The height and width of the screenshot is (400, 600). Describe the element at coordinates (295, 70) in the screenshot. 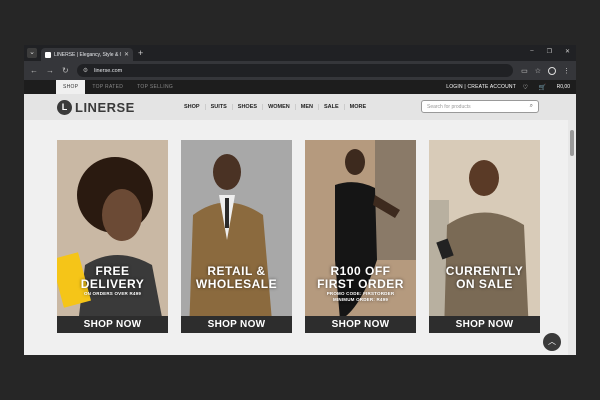

I see `address-bar: ⚙ linerse.com` at that location.